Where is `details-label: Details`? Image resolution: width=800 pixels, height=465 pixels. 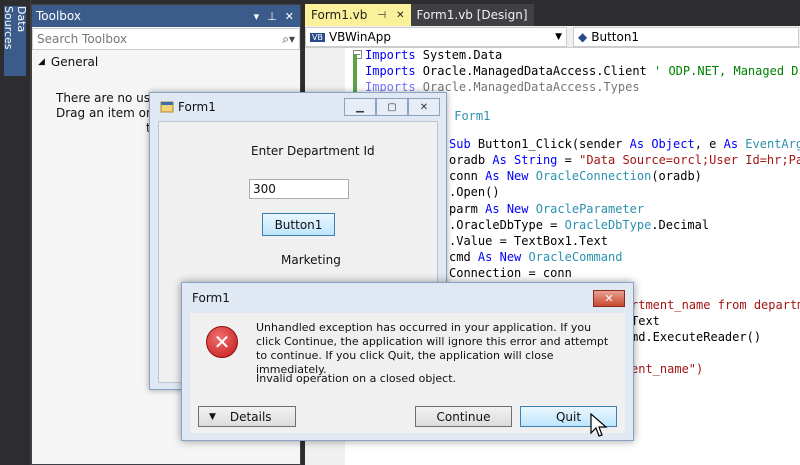 details-label: Details is located at coordinates (250, 416).